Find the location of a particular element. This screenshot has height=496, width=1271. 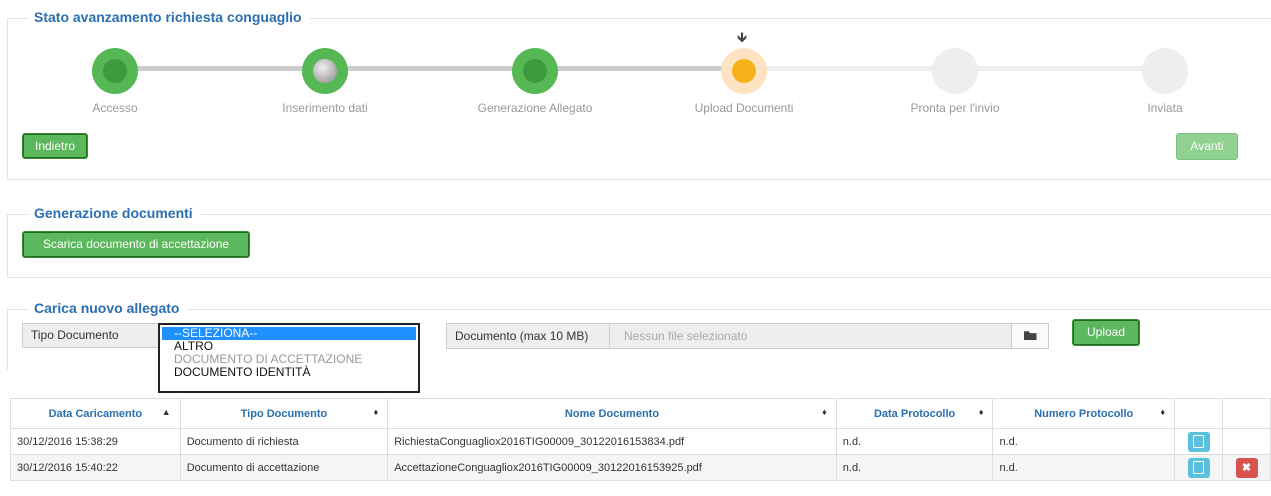

step-inserimento-circle is located at coordinates (325, 71).